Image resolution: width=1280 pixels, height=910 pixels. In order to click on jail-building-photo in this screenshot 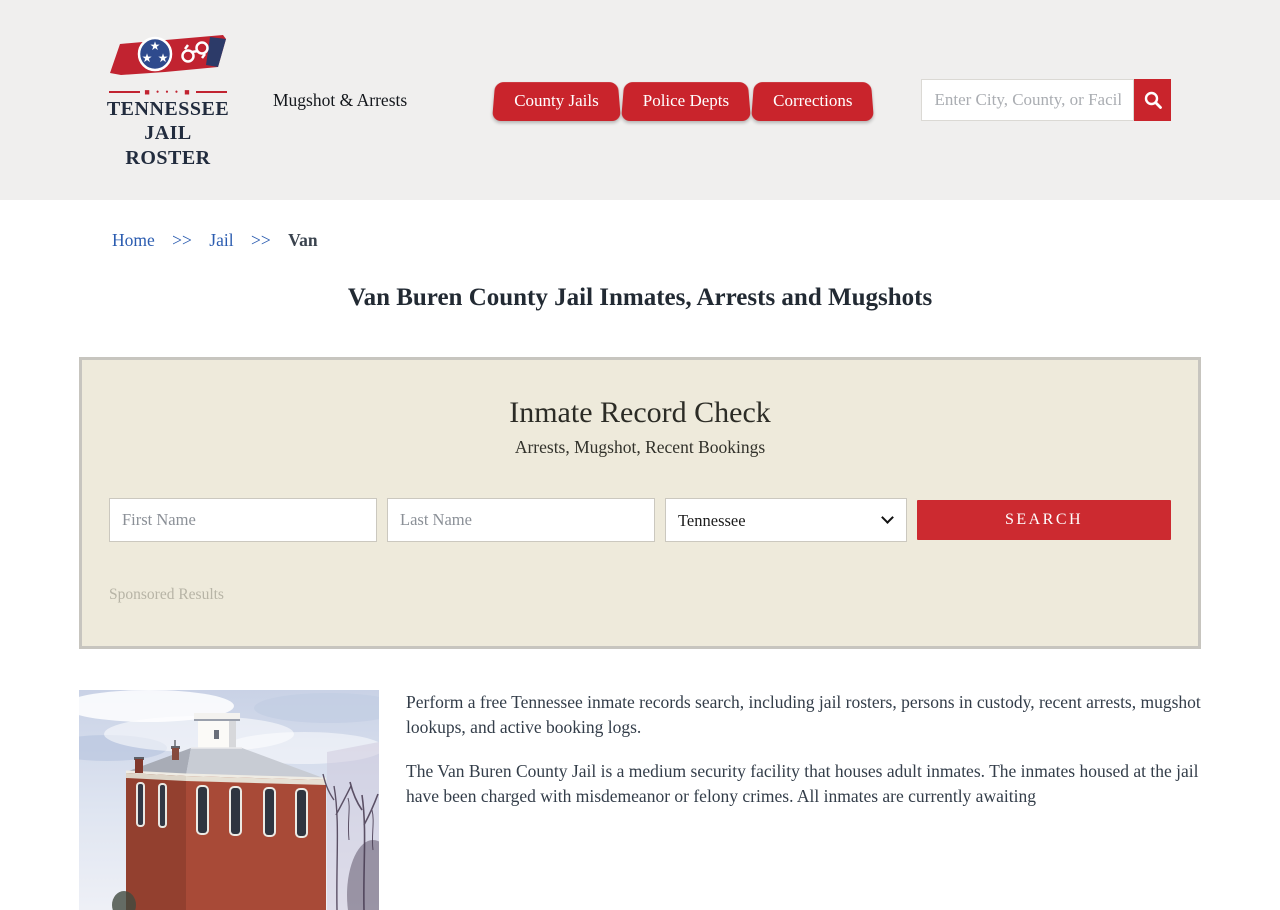, I will do `click(229, 800)`.